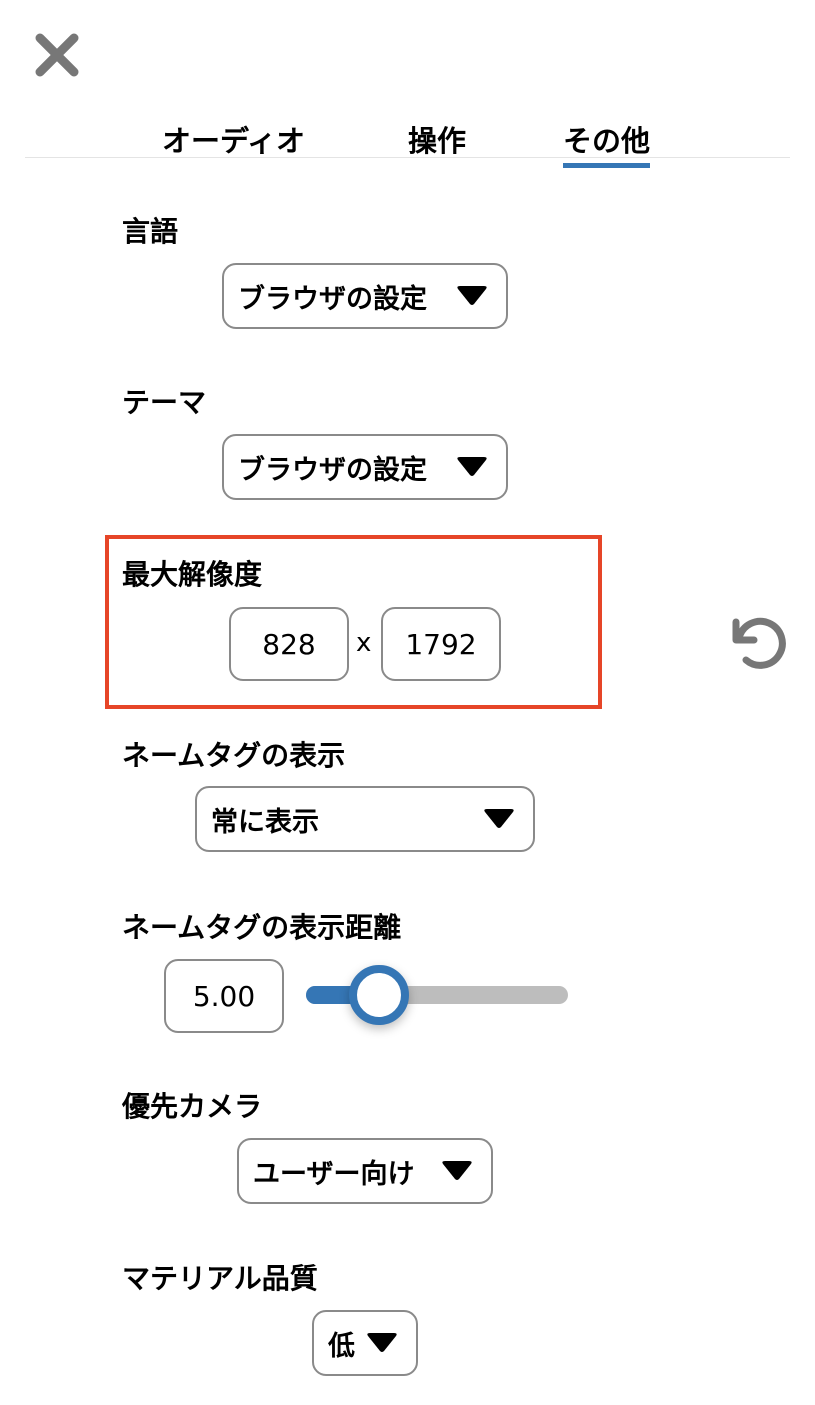 Image resolution: width=815 pixels, height=1405 pixels. What do you see at coordinates (332, 299) in the screenshot?
I see `language-select-value: ブラウザの設定` at bounding box center [332, 299].